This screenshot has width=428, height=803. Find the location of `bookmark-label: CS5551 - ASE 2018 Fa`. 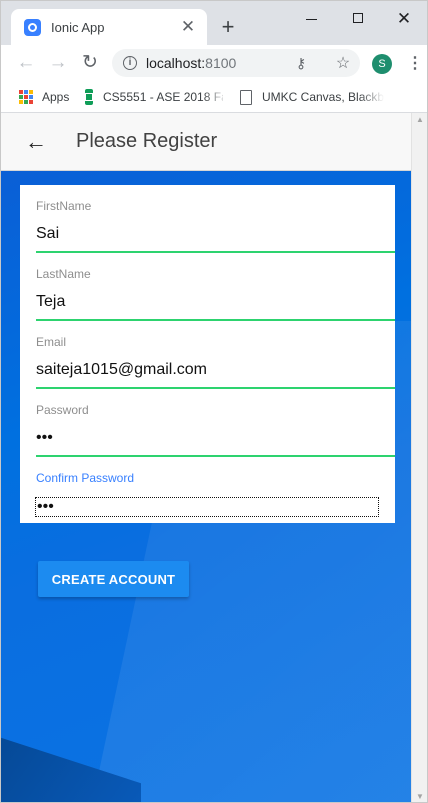

bookmark-label: CS5551 - ASE 2018 Fa is located at coordinates (163, 97).